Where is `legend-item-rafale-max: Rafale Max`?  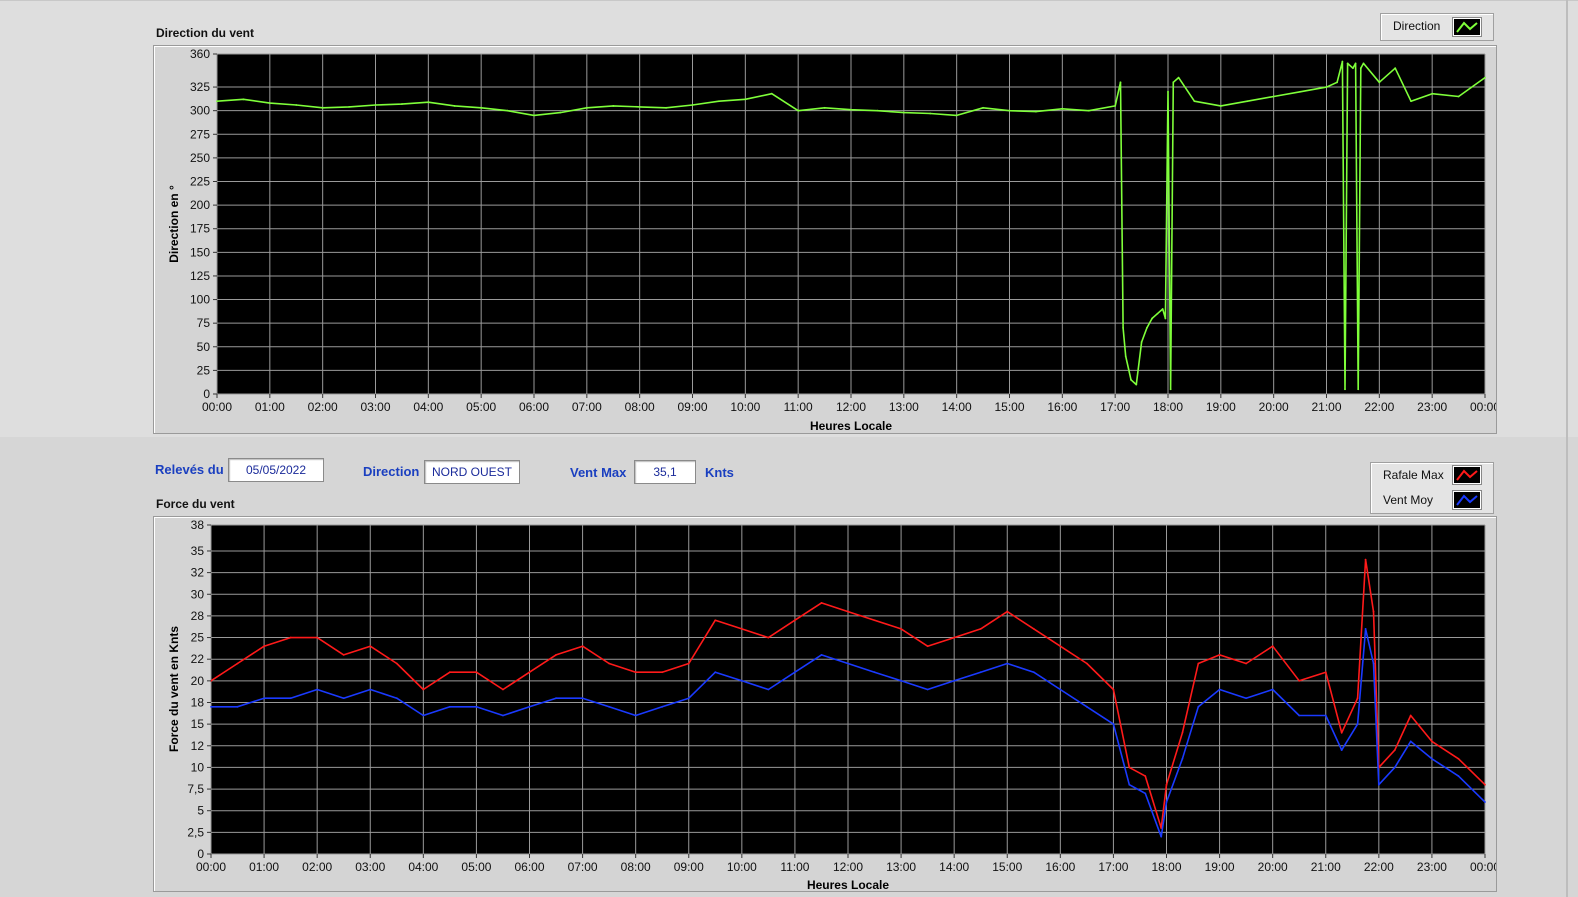
legend-item-rafale-max: Rafale Max is located at coordinates (1432, 475).